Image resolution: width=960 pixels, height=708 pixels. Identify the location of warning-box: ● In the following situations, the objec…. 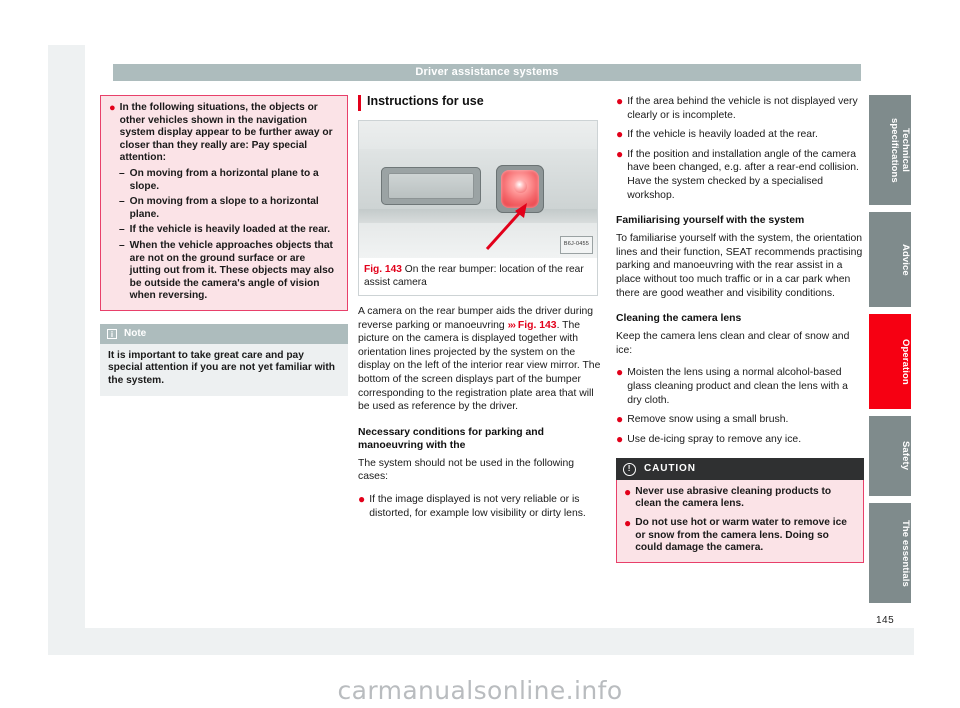
(224, 203).